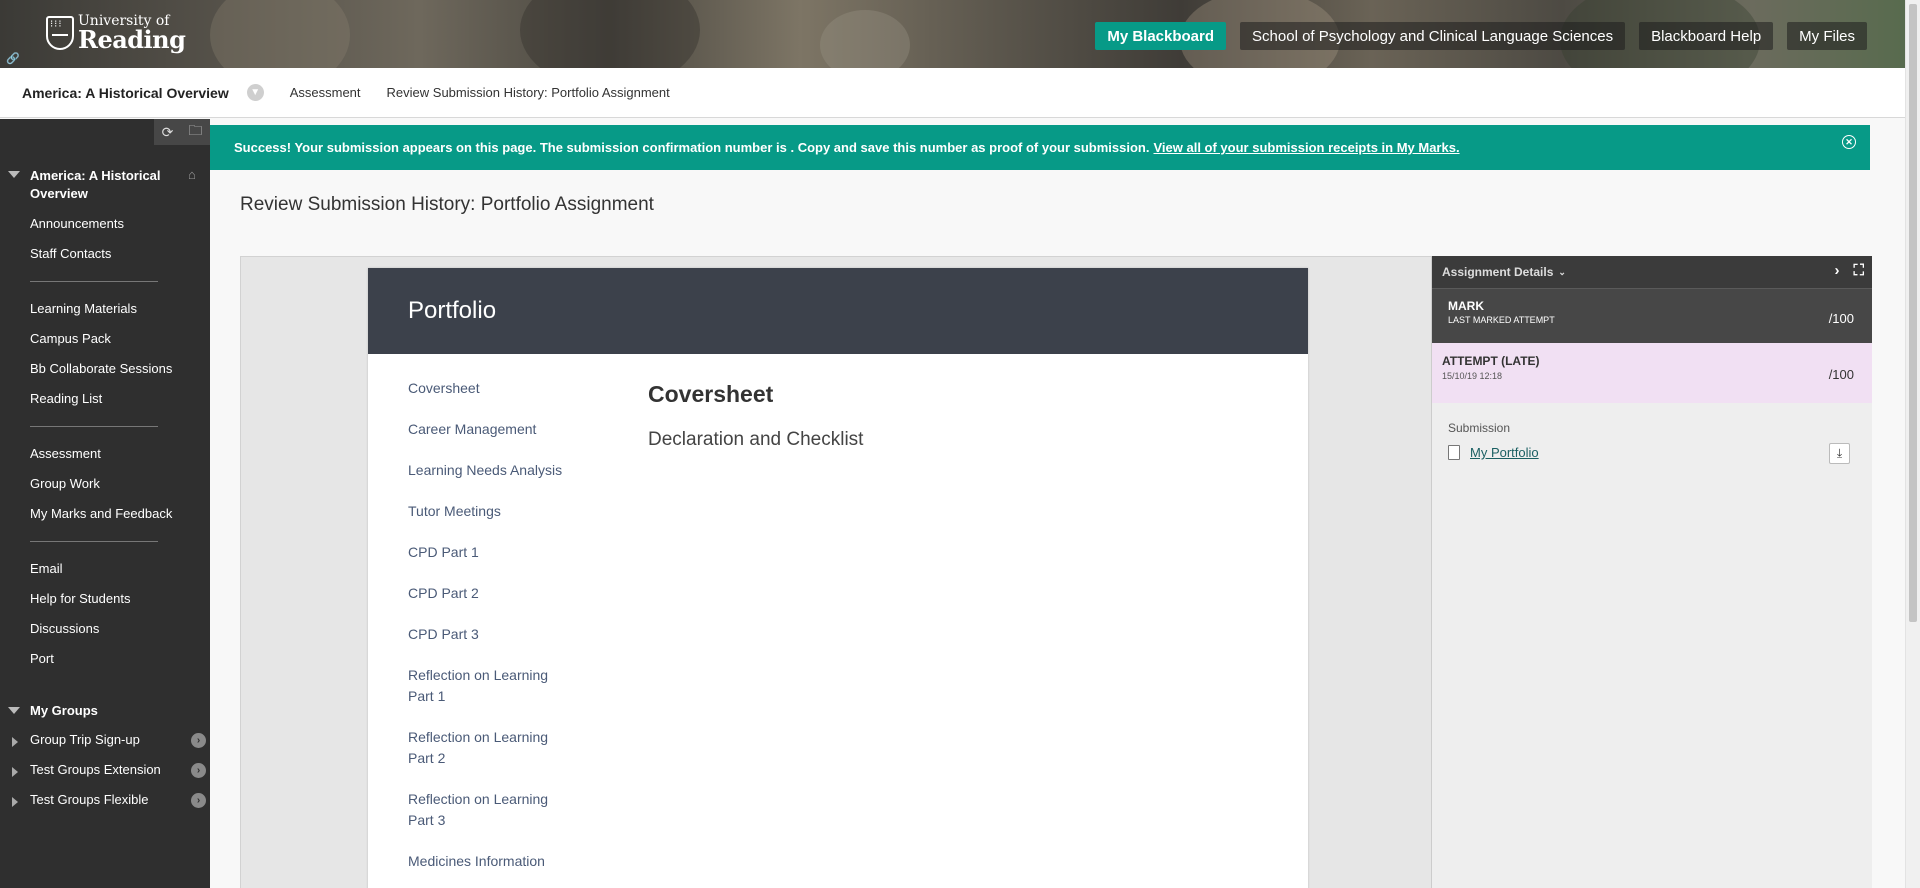  I want to click on chevron-down-icon: ▼, so click(255, 92).